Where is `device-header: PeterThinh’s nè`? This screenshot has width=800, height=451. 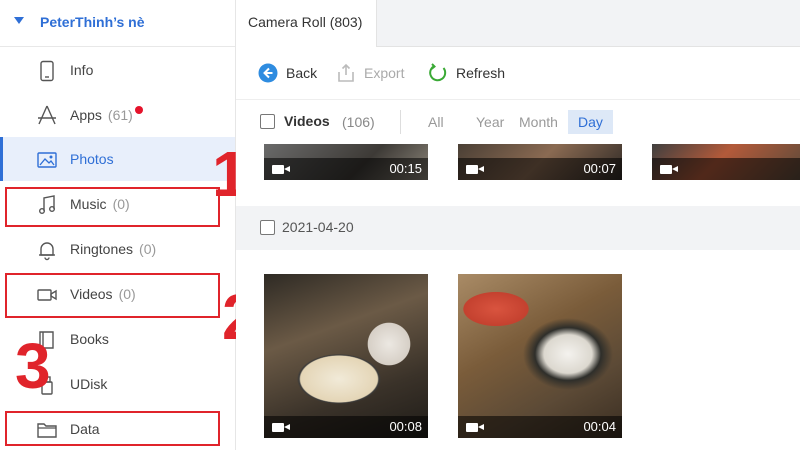 device-header: PeterThinh’s nè is located at coordinates (117, 23).